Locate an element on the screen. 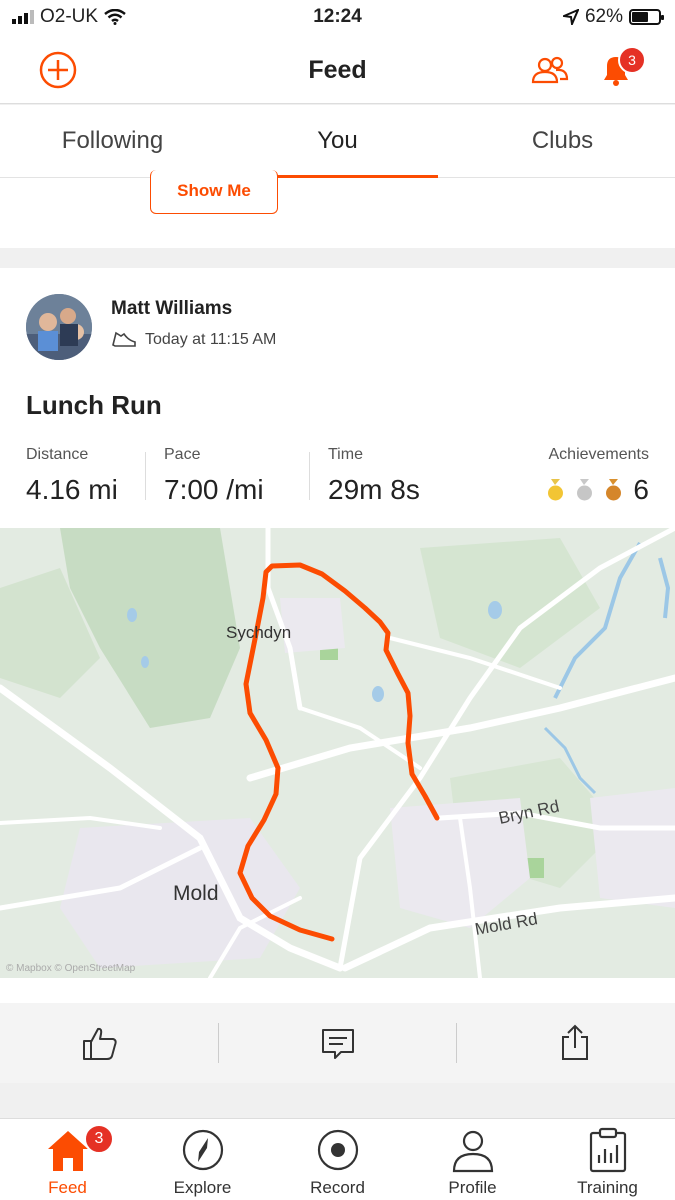 Image resolution: width=675 pixels, height=1200 pixels. comment-icon is located at coordinates (338, 1044).